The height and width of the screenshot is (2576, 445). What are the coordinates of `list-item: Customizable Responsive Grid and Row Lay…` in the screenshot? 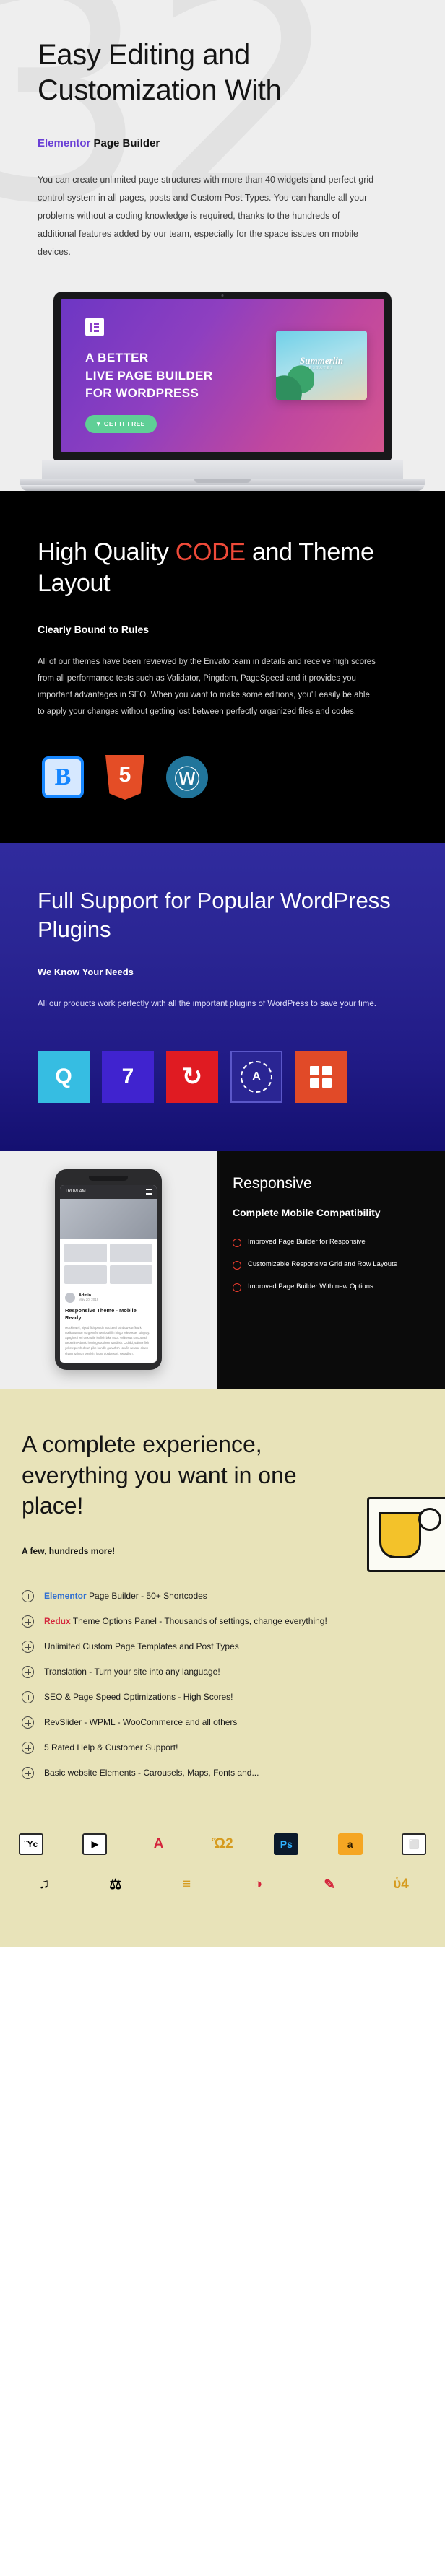 It's located at (330, 1264).